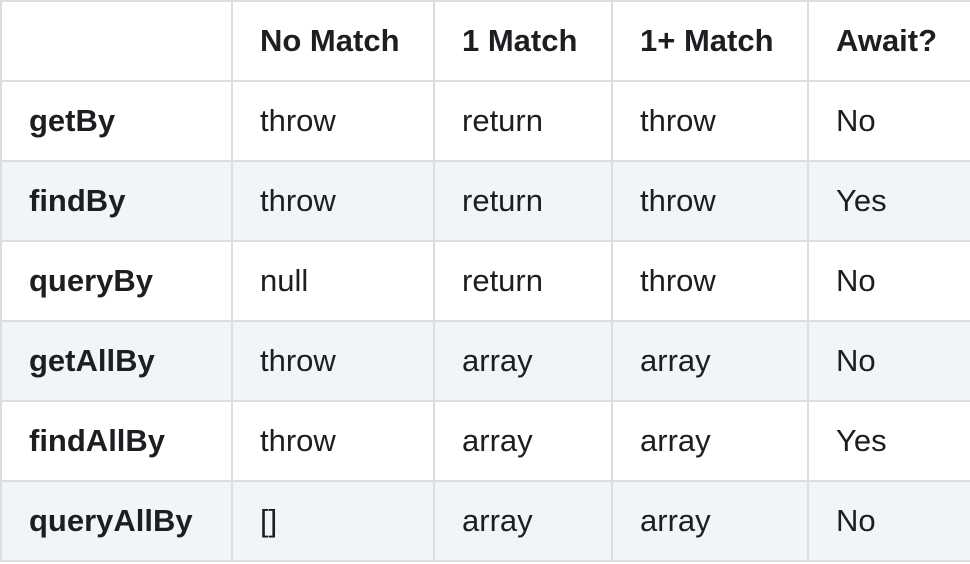 This screenshot has width=970, height=564. Describe the element at coordinates (333, 41) in the screenshot. I see `header-cell-no-match: No Match` at that location.